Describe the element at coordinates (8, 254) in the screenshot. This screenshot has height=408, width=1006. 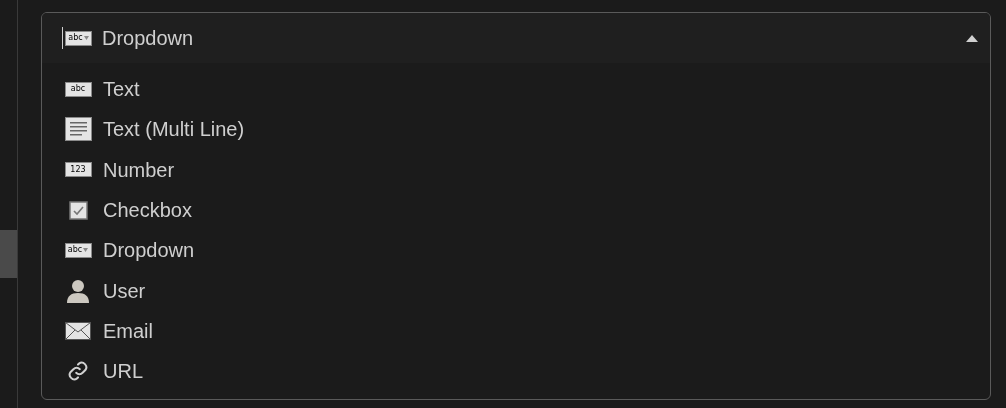
I see `sidebar-highlight` at that location.